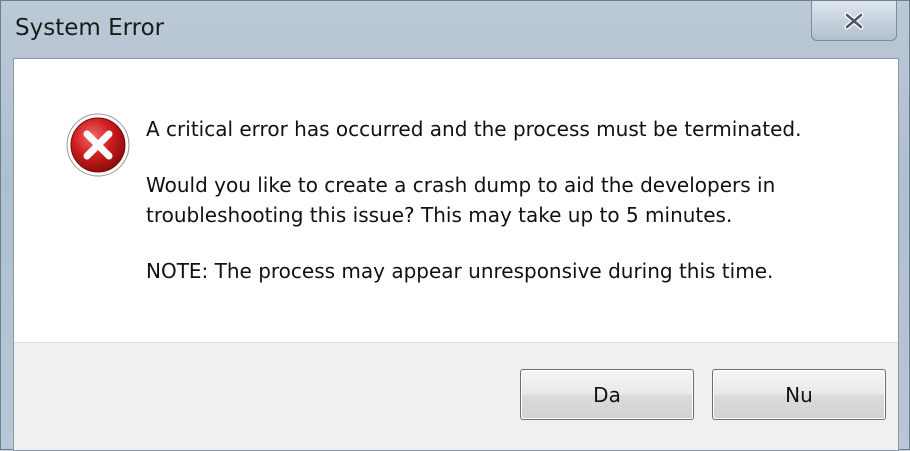 The height and width of the screenshot is (451, 910). I want to click on yes-button: Da, so click(607, 394).